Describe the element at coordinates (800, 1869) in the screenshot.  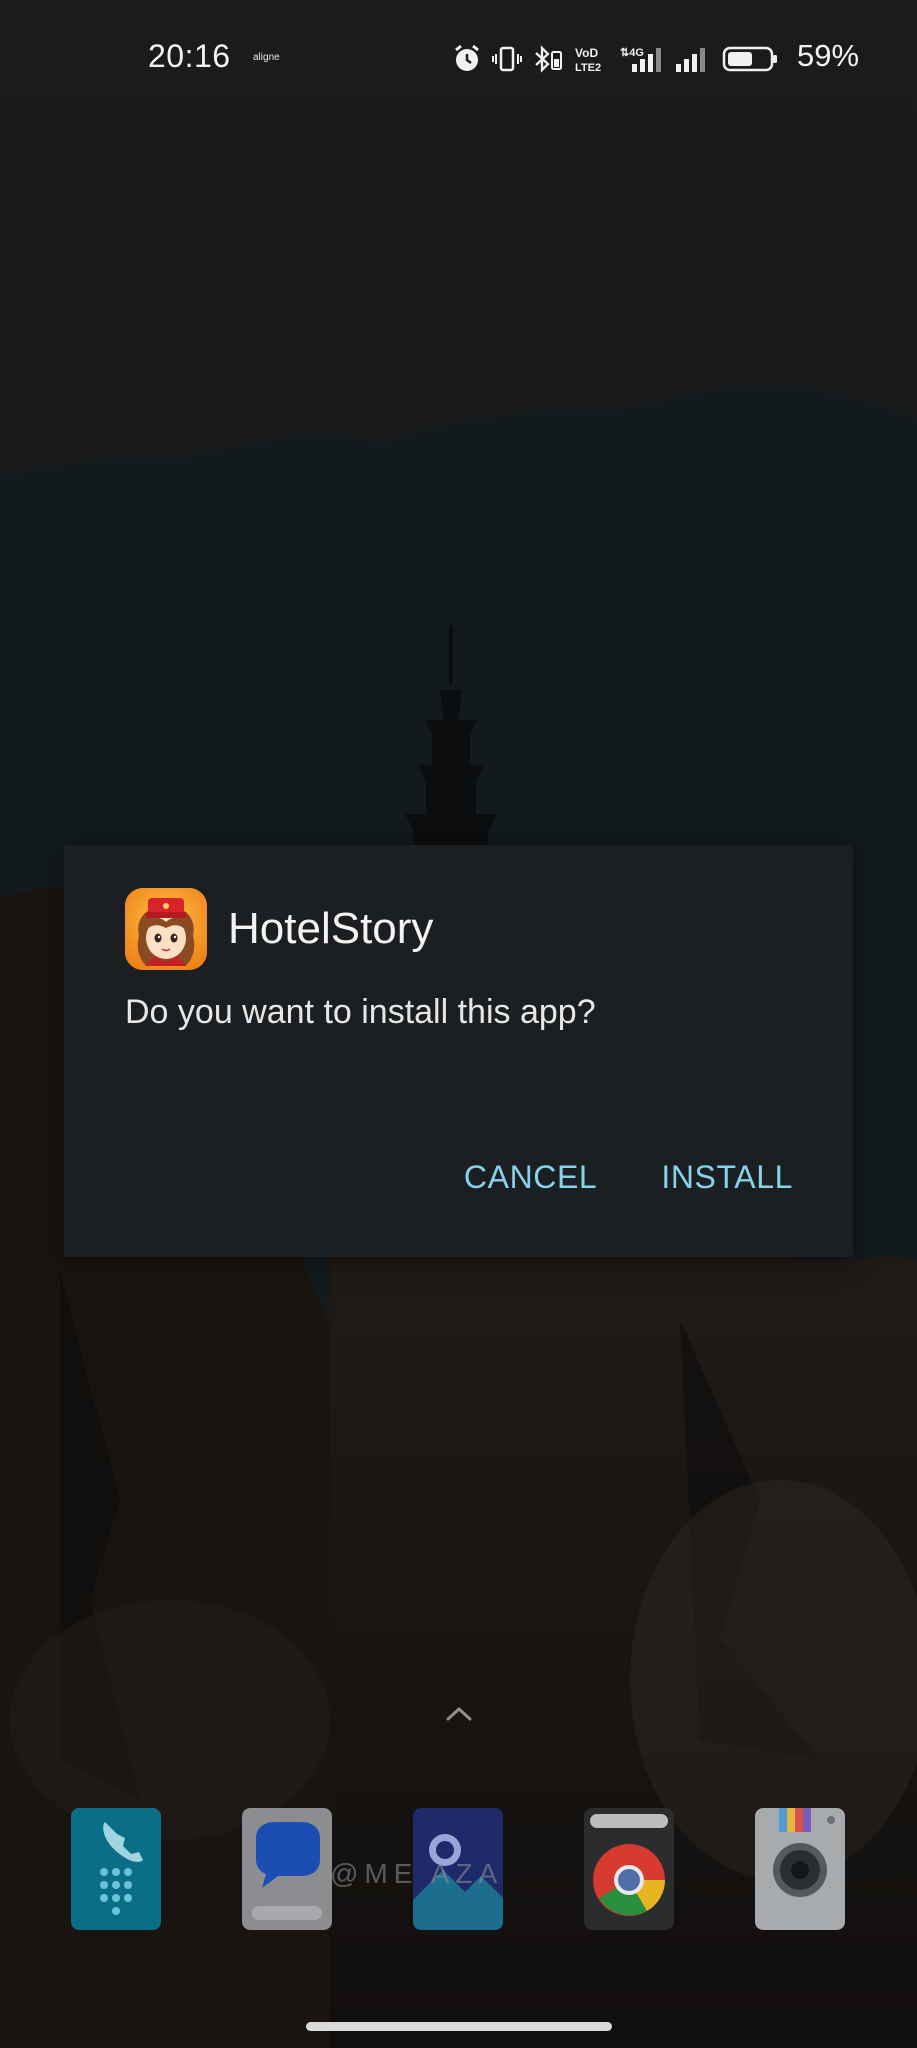
I see `dock-app-camera` at that location.